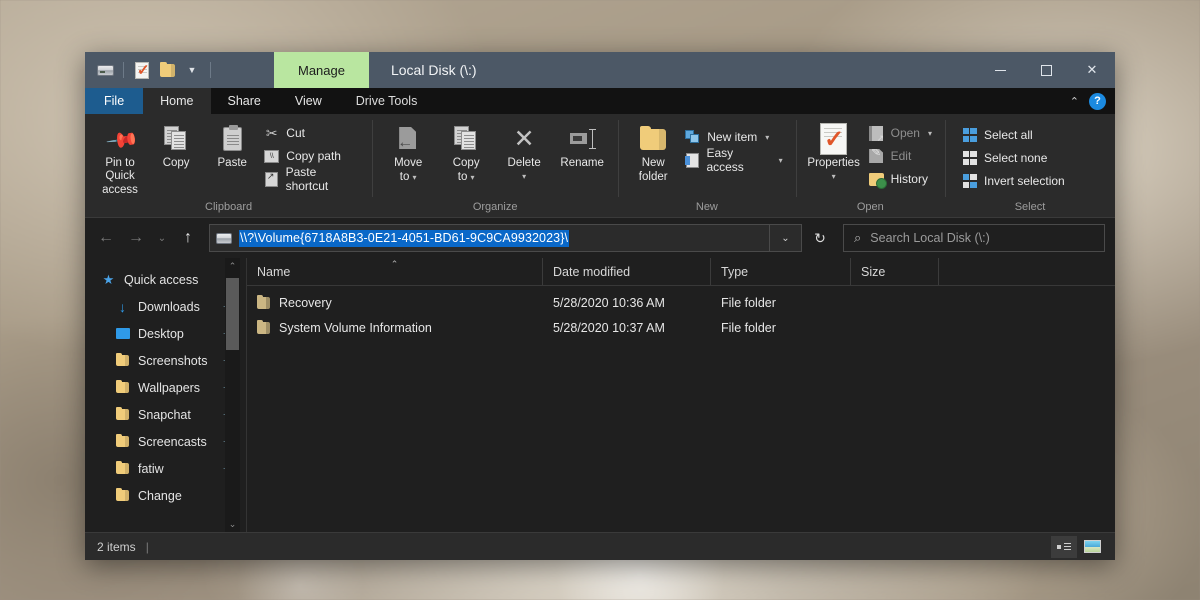  I want to click on details-view-button, so click(1064, 546).